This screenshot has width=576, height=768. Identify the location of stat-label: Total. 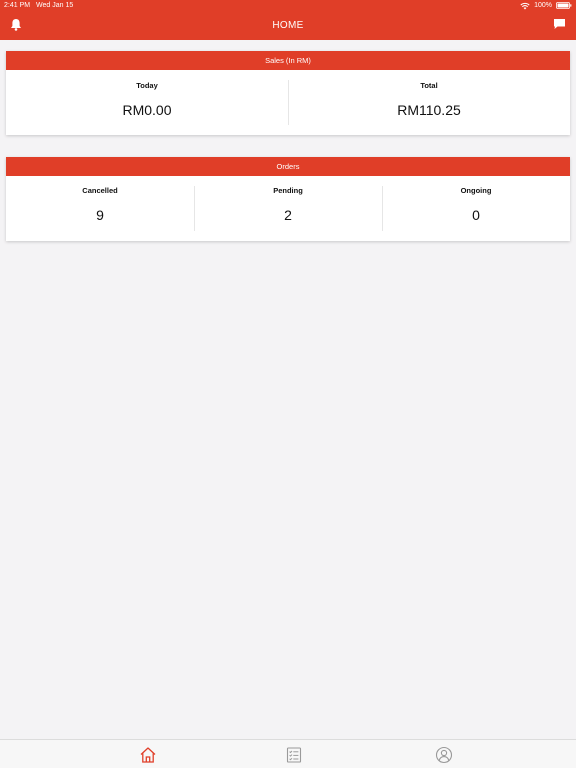
(429, 85).